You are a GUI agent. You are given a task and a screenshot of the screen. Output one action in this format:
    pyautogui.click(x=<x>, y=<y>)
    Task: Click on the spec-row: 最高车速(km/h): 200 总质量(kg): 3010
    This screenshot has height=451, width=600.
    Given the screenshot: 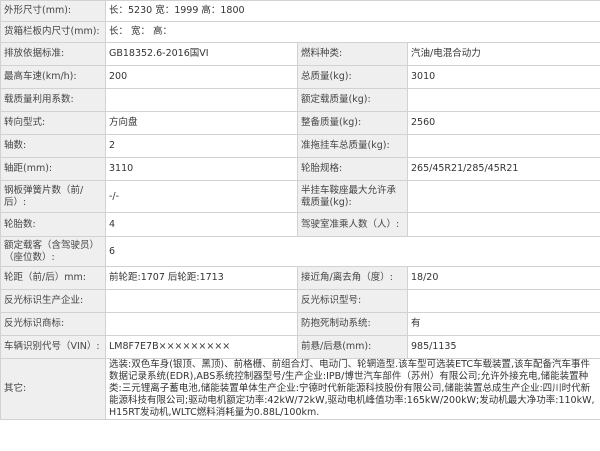 What is the action you would take?
    pyautogui.click(x=300, y=77)
    